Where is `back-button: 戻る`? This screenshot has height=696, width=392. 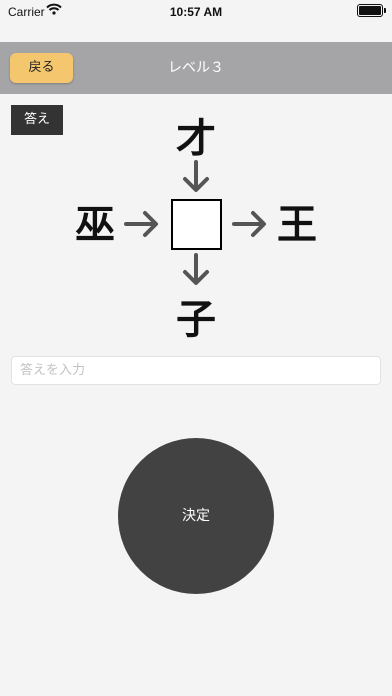
back-button: 戻る is located at coordinates (41, 68).